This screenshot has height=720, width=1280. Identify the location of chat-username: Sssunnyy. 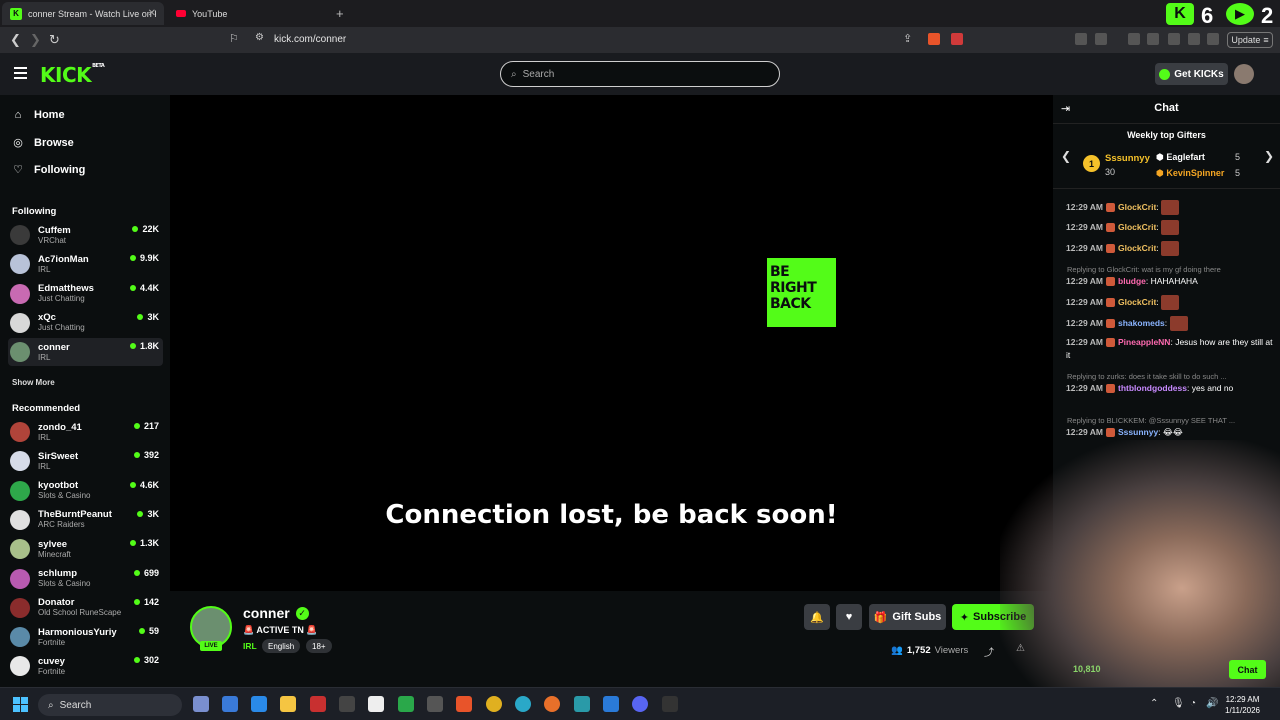
(1138, 432).